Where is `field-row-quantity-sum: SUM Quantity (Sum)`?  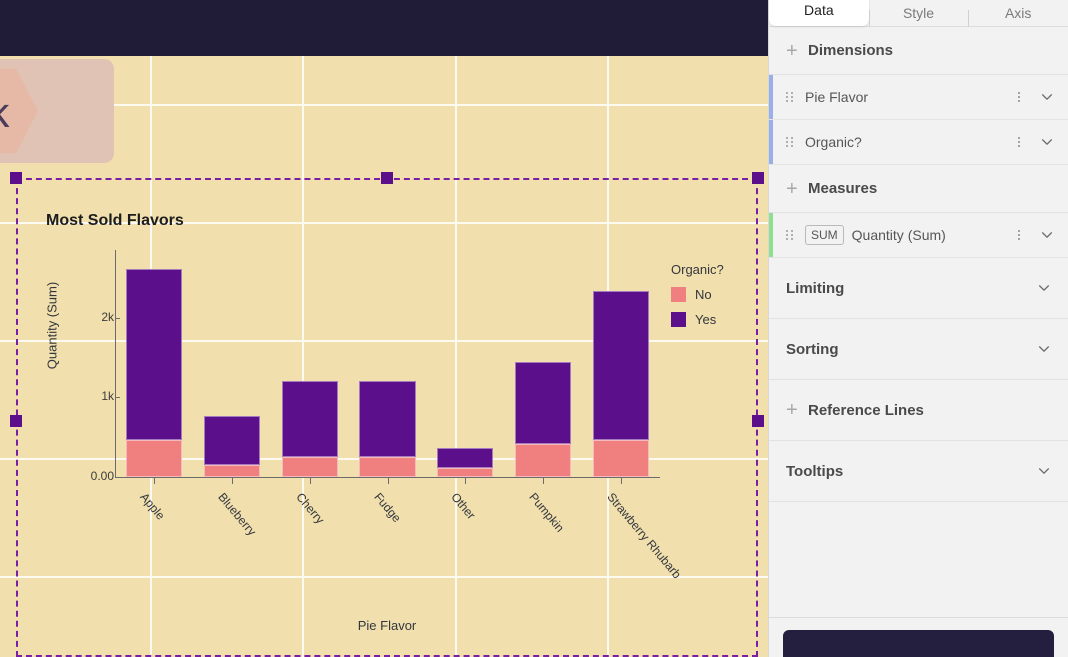
field-row-quantity-sum: SUM Quantity (Sum) is located at coordinates (918, 235).